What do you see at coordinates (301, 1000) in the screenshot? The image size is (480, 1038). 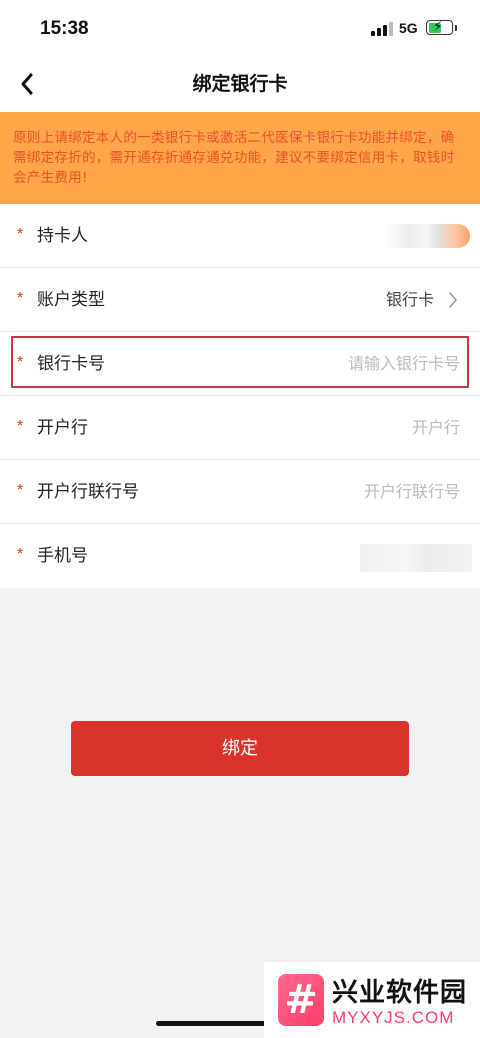 I see `hash-logo-icon: #` at bounding box center [301, 1000].